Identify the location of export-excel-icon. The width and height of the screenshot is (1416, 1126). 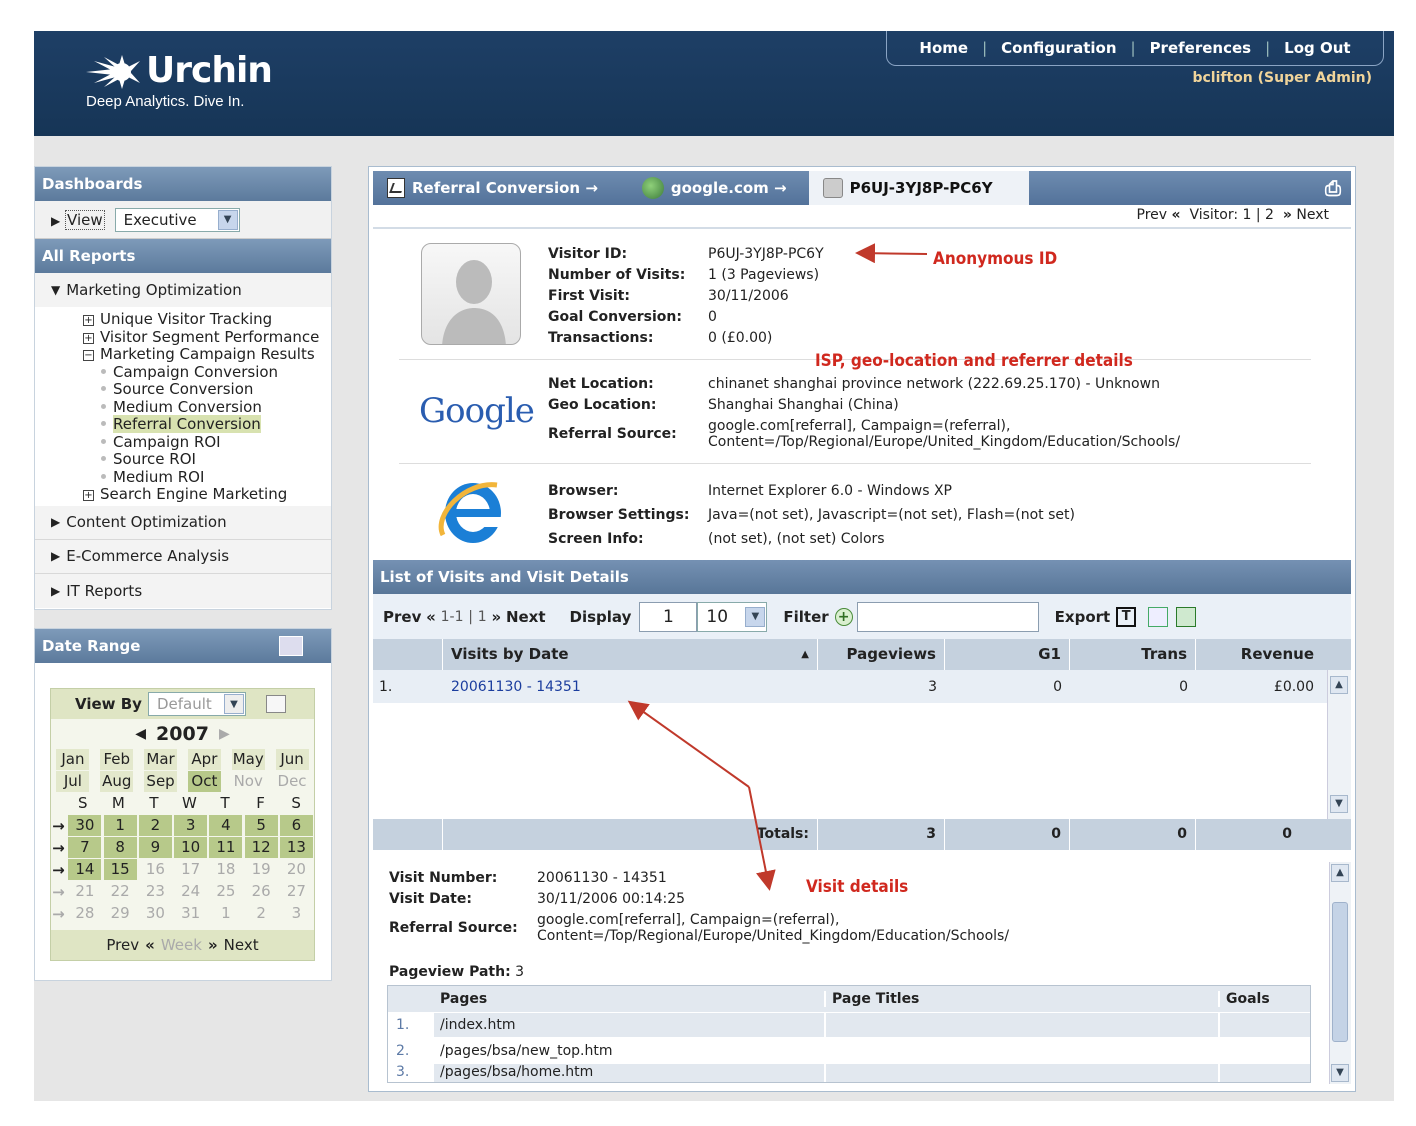
(1186, 616).